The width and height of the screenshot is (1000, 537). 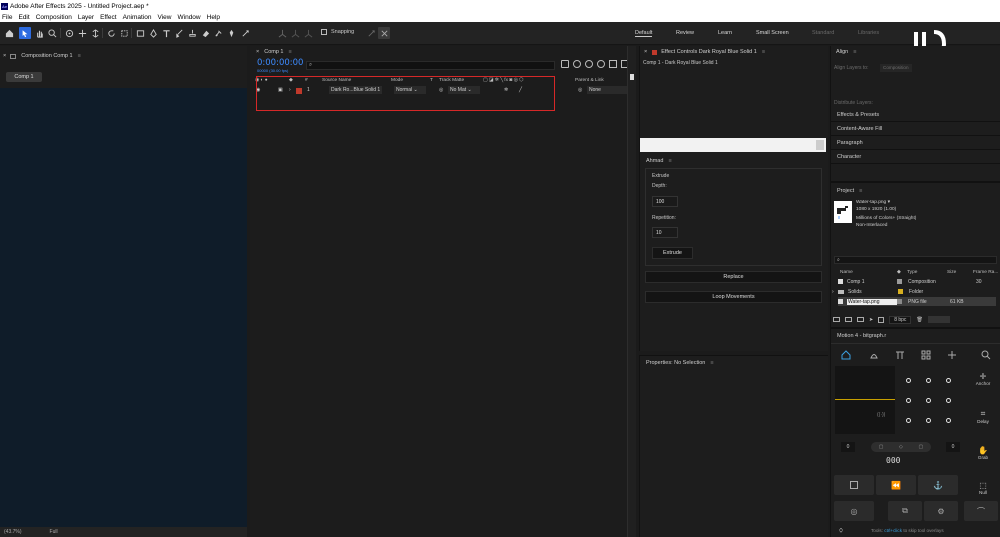 What do you see at coordinates (915, 157) in the screenshot?
I see `character-panel: Character` at bounding box center [915, 157].